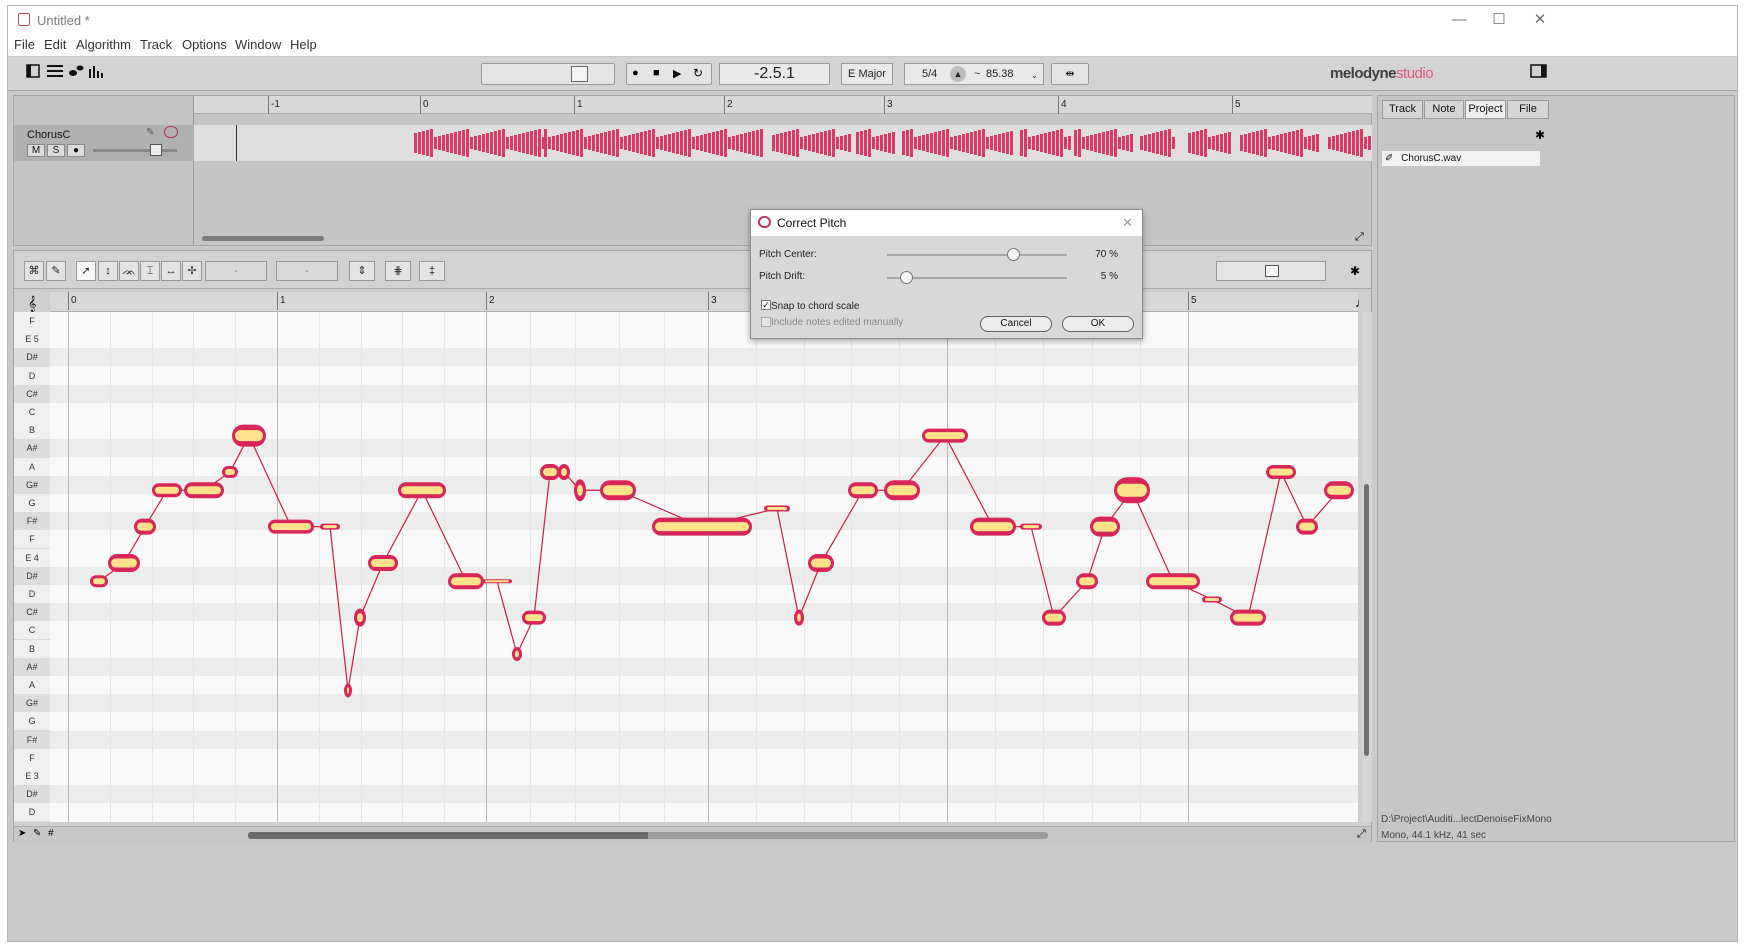 The width and height of the screenshot is (1744, 947). What do you see at coordinates (307, 271) in the screenshot?
I see `macro-field-2: -` at bounding box center [307, 271].